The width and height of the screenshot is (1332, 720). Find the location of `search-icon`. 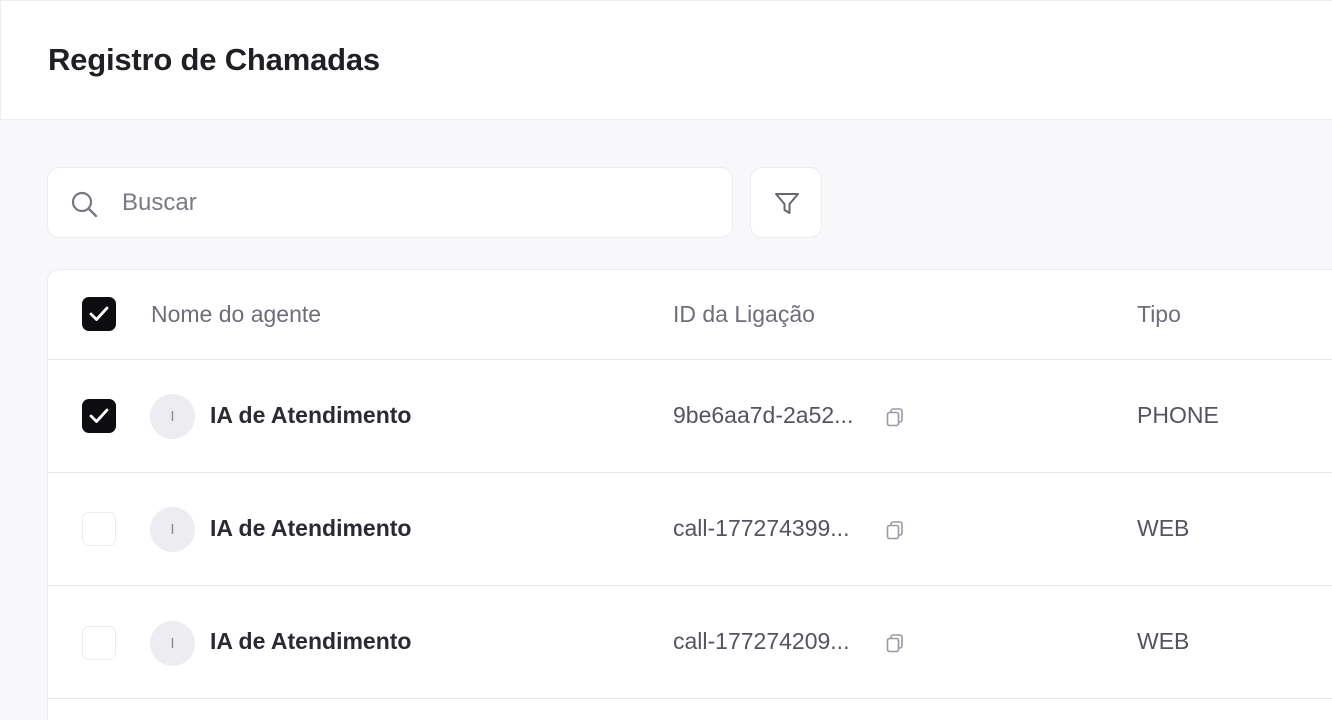

search-icon is located at coordinates (84, 204).